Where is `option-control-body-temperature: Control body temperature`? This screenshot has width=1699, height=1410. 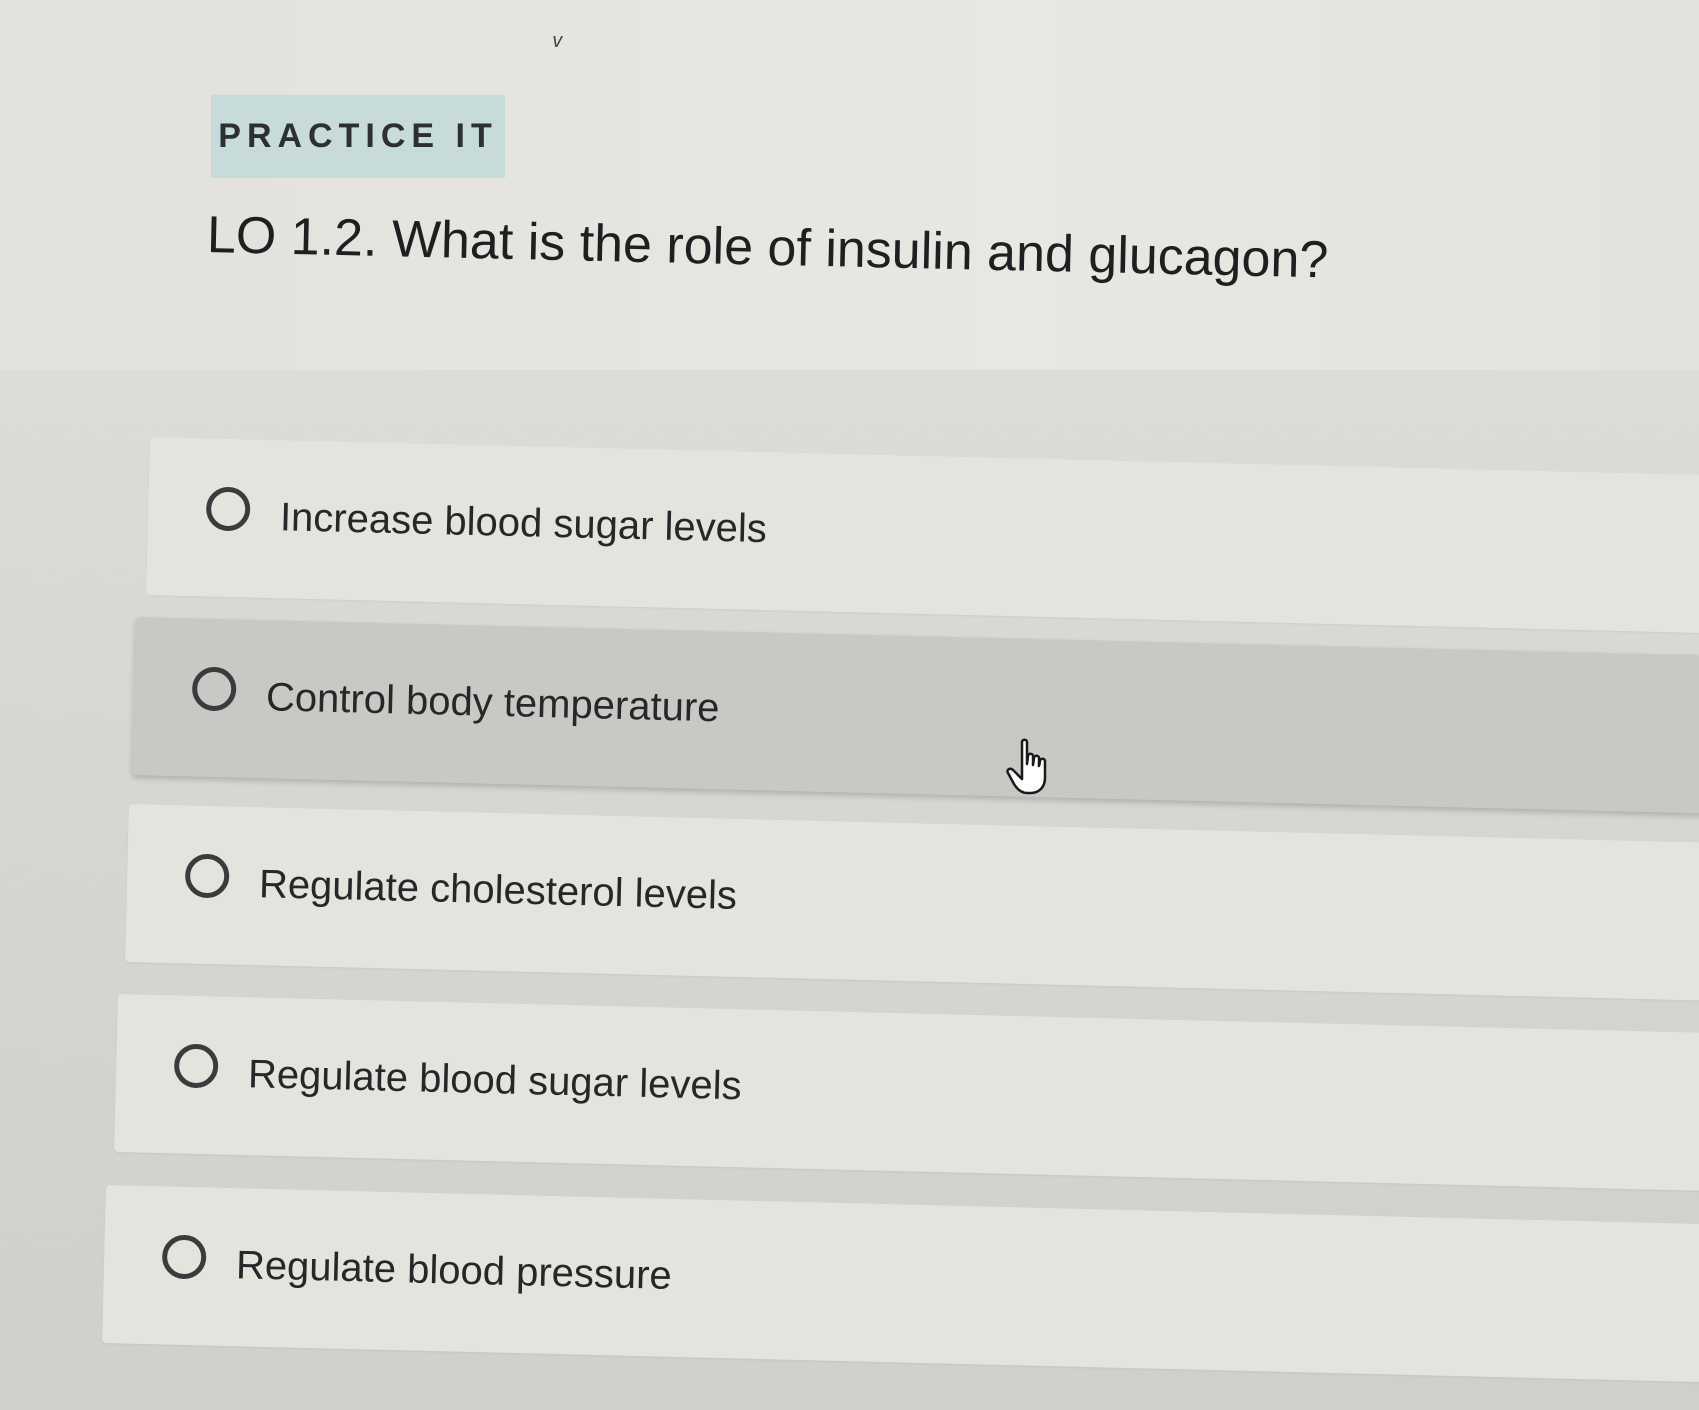 option-control-body-temperature: Control body temperature is located at coordinates (915, 715).